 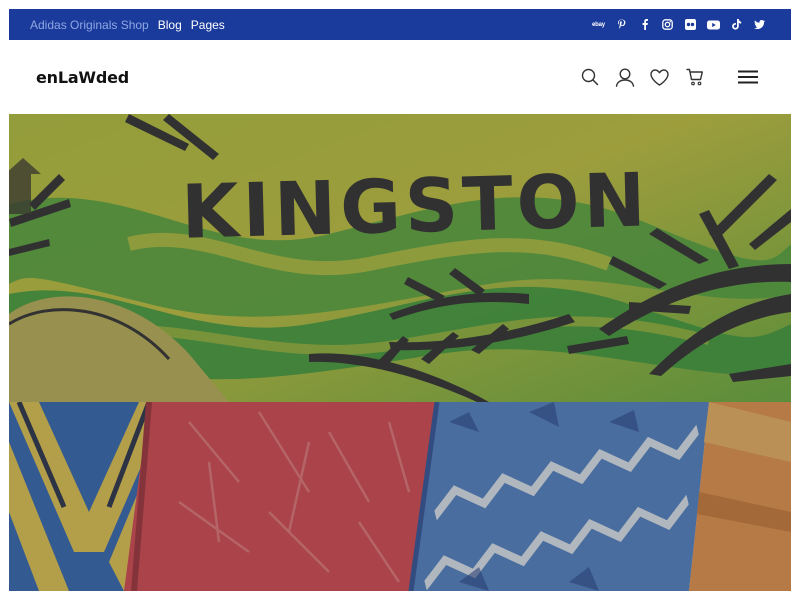 I want to click on social-links: ebay, so click(x=679, y=24).